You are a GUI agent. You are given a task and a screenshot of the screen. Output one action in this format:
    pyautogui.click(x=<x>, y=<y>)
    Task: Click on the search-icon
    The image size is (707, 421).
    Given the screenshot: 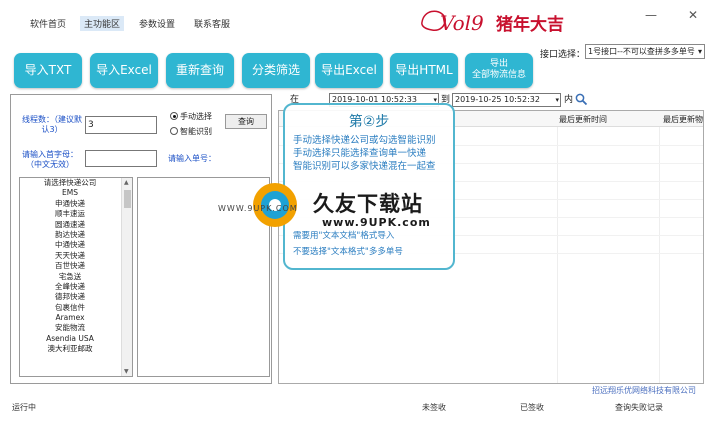 What is the action you would take?
    pyautogui.click(x=581, y=99)
    